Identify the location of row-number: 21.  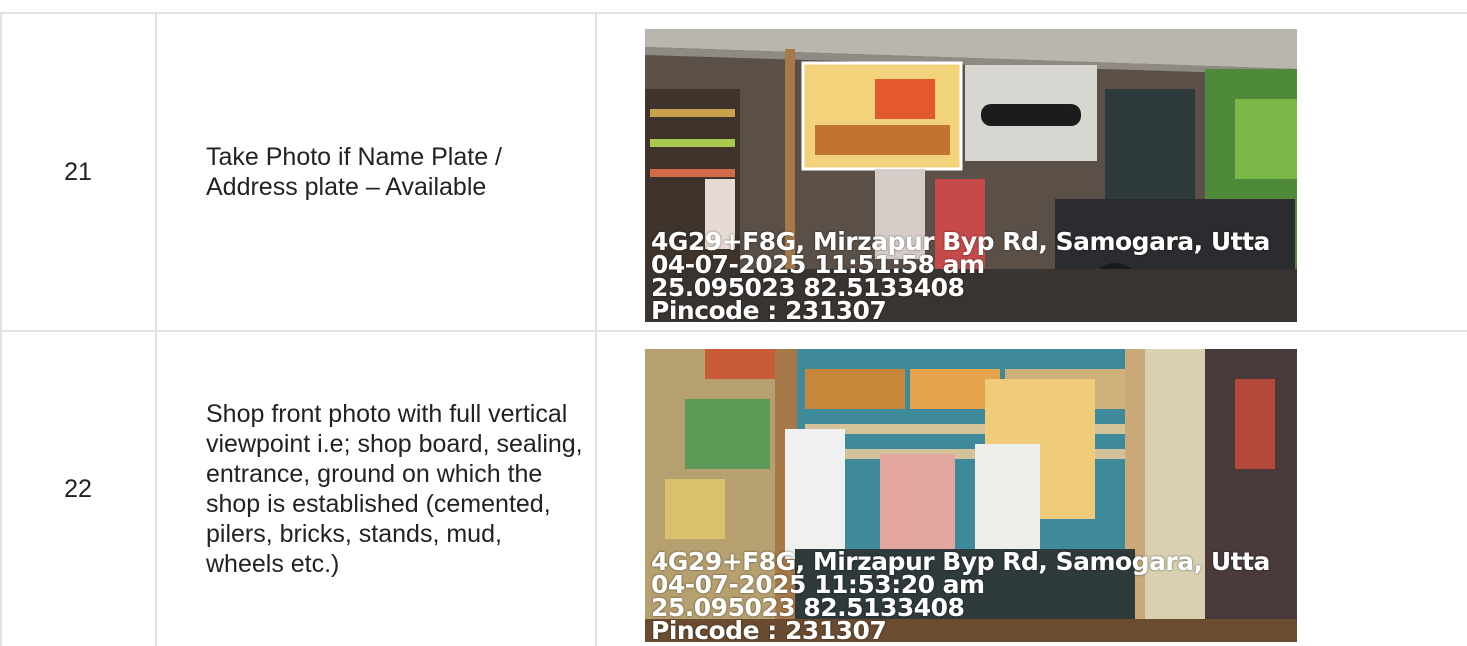
(78, 171).